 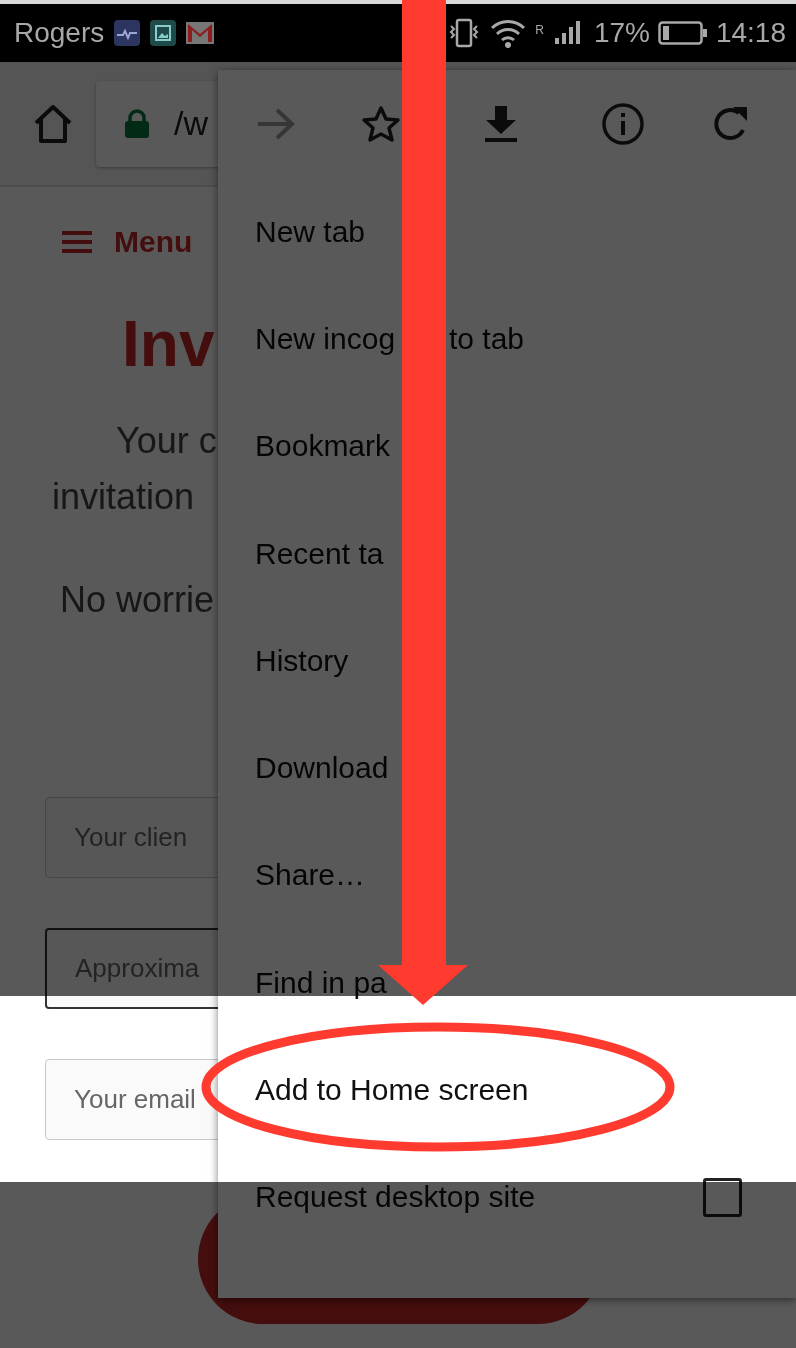 What do you see at coordinates (53, 123) in the screenshot?
I see `home-icon` at bounding box center [53, 123].